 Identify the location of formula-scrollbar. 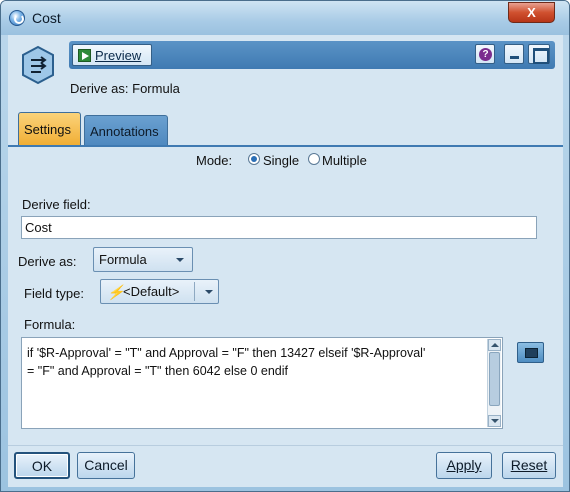
(494, 383).